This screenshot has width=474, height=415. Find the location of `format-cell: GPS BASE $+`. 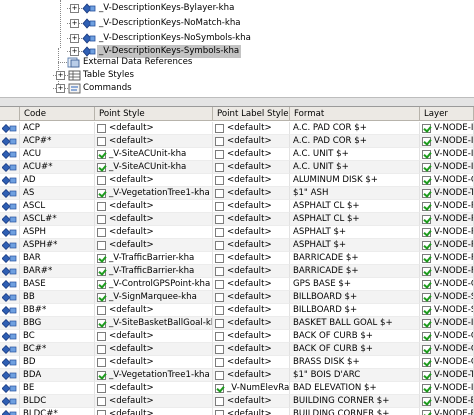

format-cell: GPS BASE $+ is located at coordinates (355, 284).